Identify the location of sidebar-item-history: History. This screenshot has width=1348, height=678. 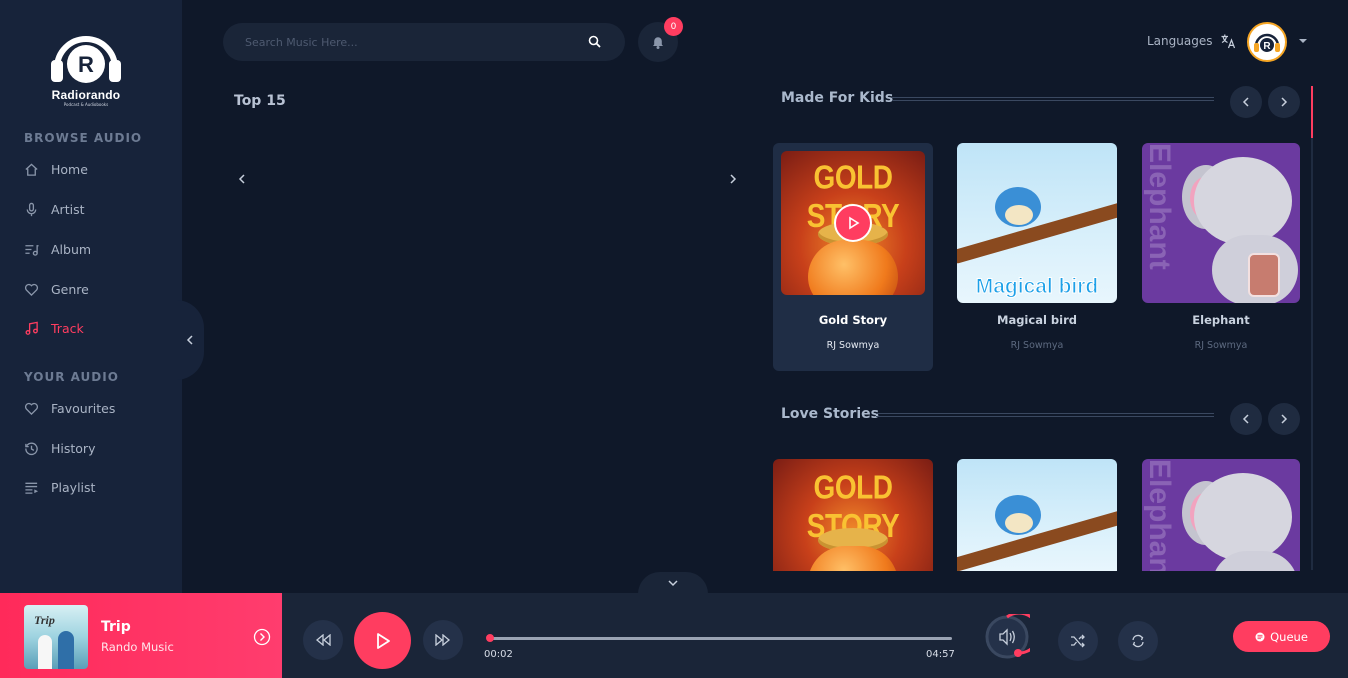
(59, 448).